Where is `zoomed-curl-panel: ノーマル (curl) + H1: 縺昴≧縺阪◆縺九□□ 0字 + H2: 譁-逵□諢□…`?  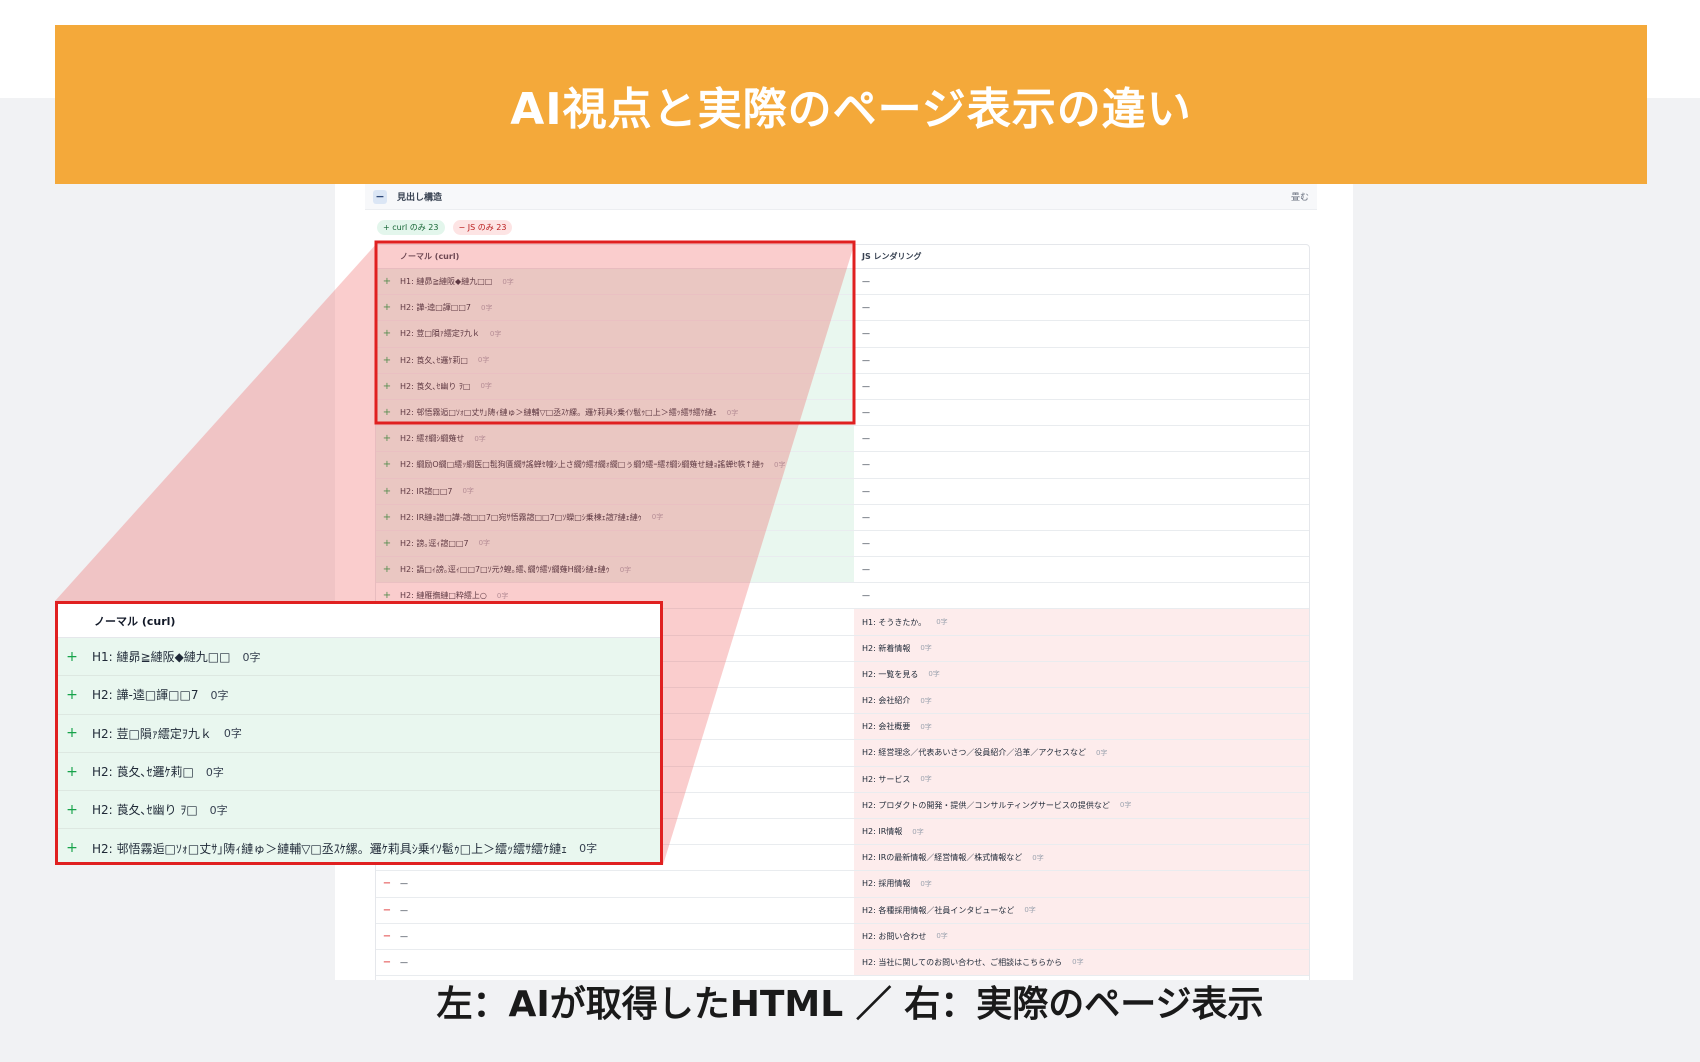
zoomed-curl-panel: ノーマル (curl) + H1: 縺昴≧縺阪◆縺九□□ 0字 + H2: 譁-逵□諢□… is located at coordinates (359, 733).